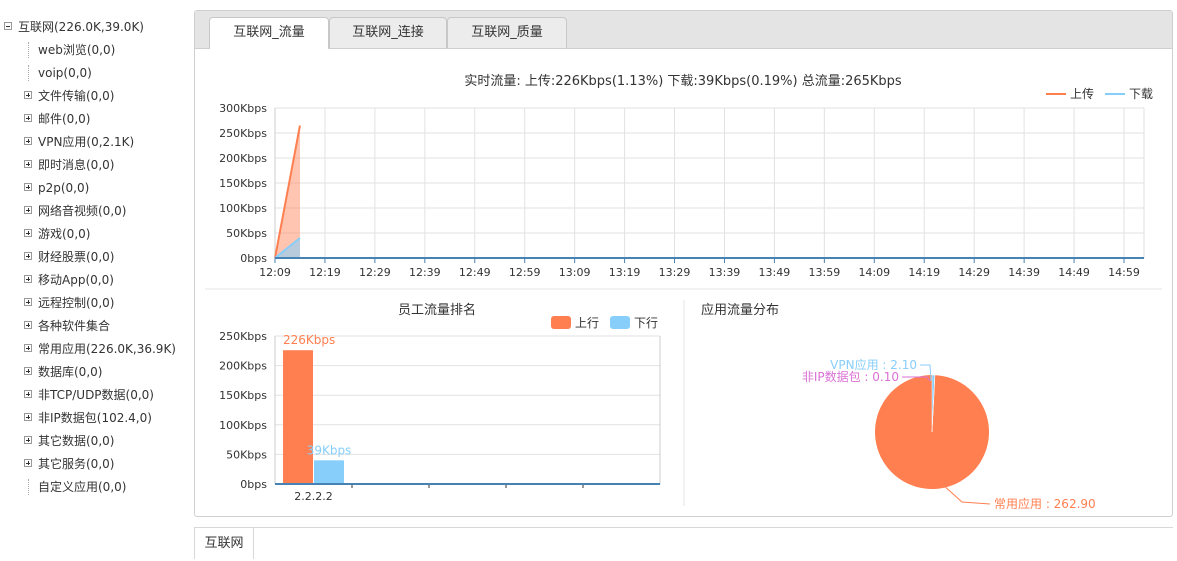  Describe the element at coordinates (243, 425) in the screenshot. I see `ranking-y-tick: 100Kbps` at that location.